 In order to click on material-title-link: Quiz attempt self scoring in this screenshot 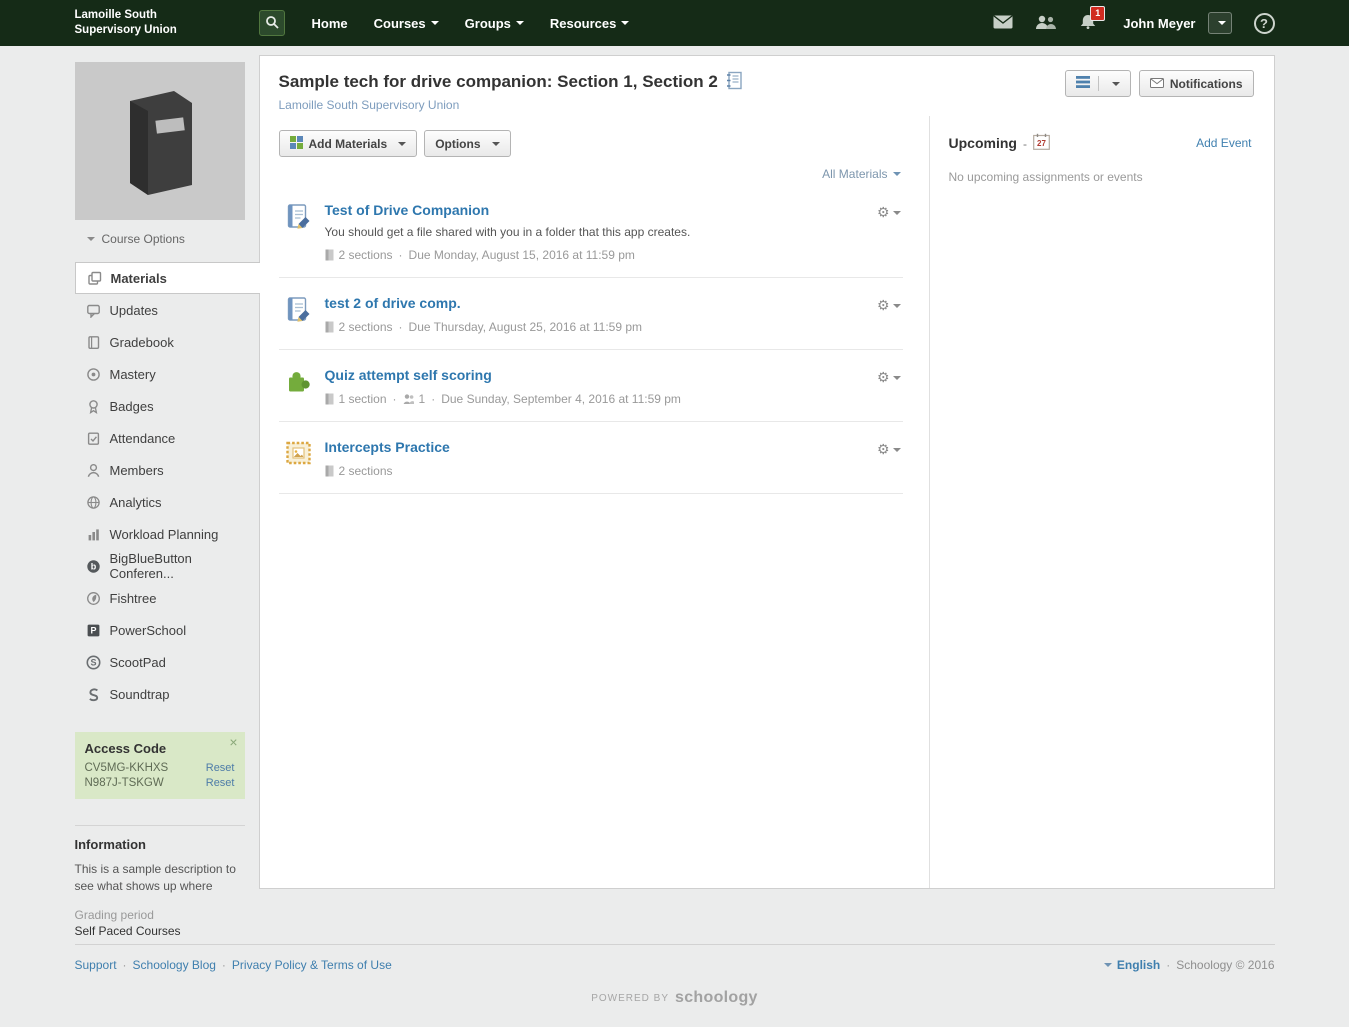, I will do `click(408, 375)`.